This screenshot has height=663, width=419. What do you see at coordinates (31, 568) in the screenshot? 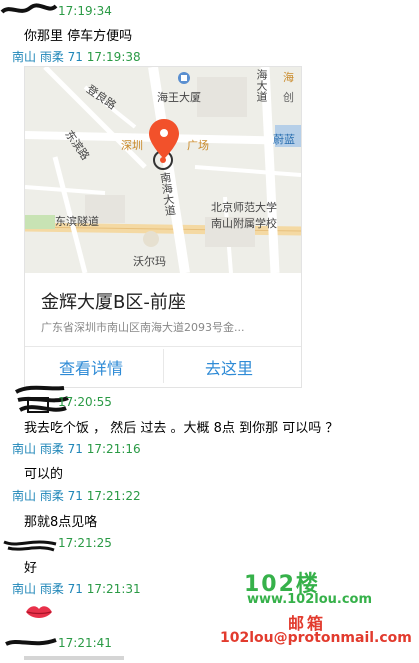
I see `message-text: 好` at bounding box center [31, 568].